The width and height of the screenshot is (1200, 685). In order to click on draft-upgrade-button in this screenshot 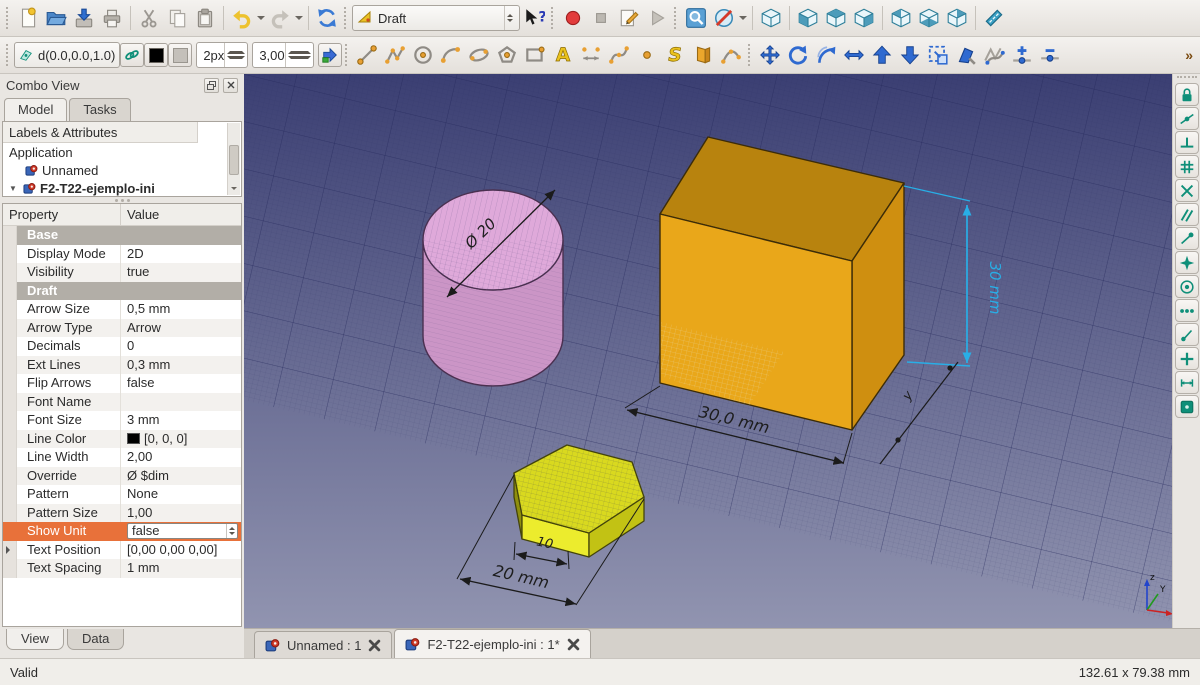, I will do `click(882, 55)`.